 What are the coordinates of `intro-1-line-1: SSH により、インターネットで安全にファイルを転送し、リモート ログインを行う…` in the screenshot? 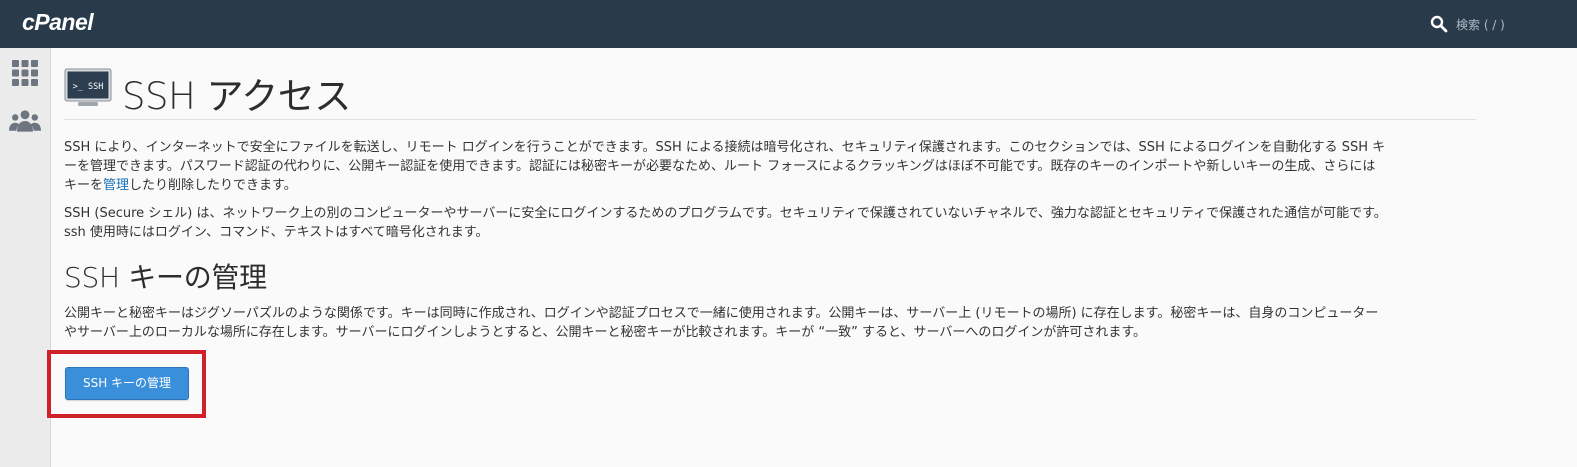 It's located at (725, 147).